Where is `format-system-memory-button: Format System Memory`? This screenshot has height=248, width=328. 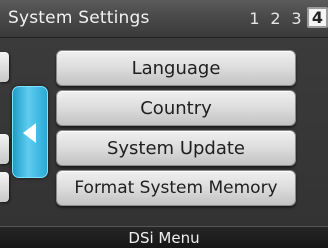 format-system-memory-button: Format System Memory is located at coordinates (176, 188).